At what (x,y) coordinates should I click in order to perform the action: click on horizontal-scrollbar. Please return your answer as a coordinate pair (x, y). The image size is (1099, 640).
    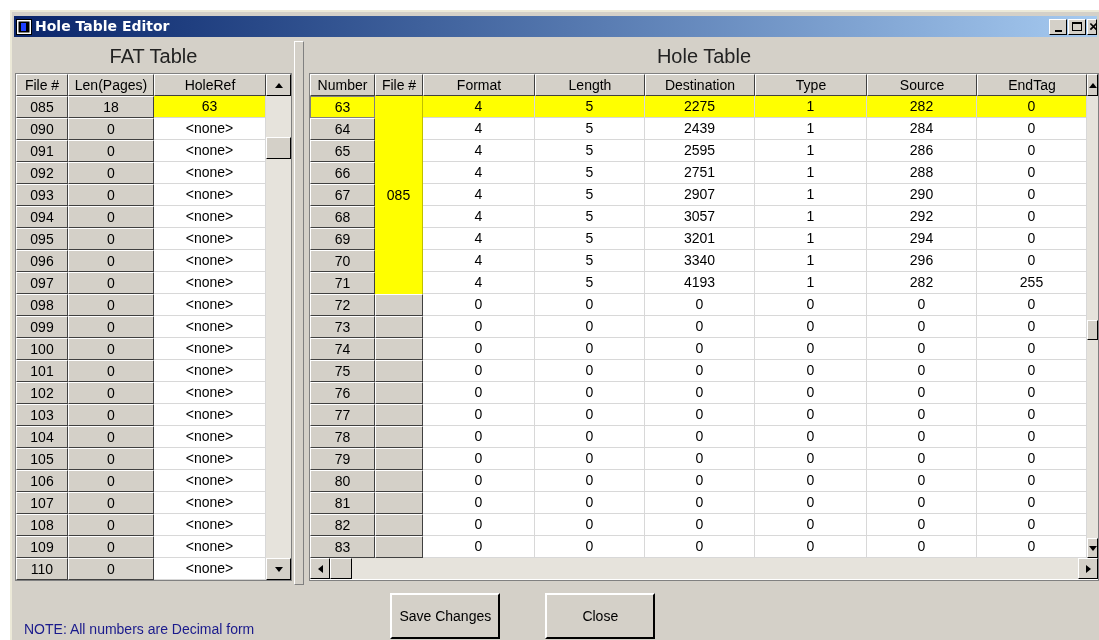
    Looking at the image, I should click on (704, 568).